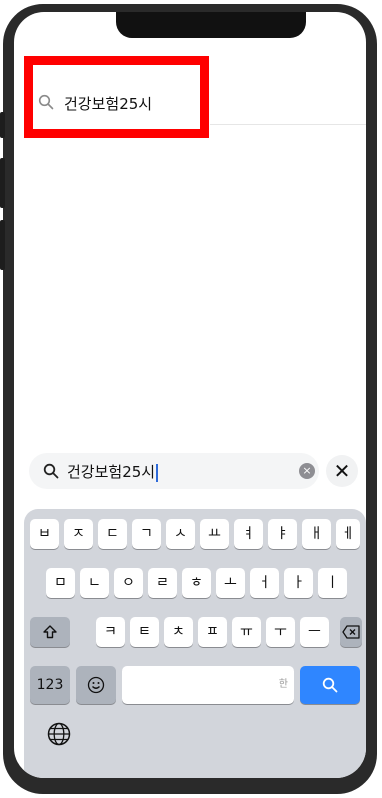 The width and height of the screenshot is (382, 798). What do you see at coordinates (212, 632) in the screenshot?
I see `key: ㅍ` at bounding box center [212, 632].